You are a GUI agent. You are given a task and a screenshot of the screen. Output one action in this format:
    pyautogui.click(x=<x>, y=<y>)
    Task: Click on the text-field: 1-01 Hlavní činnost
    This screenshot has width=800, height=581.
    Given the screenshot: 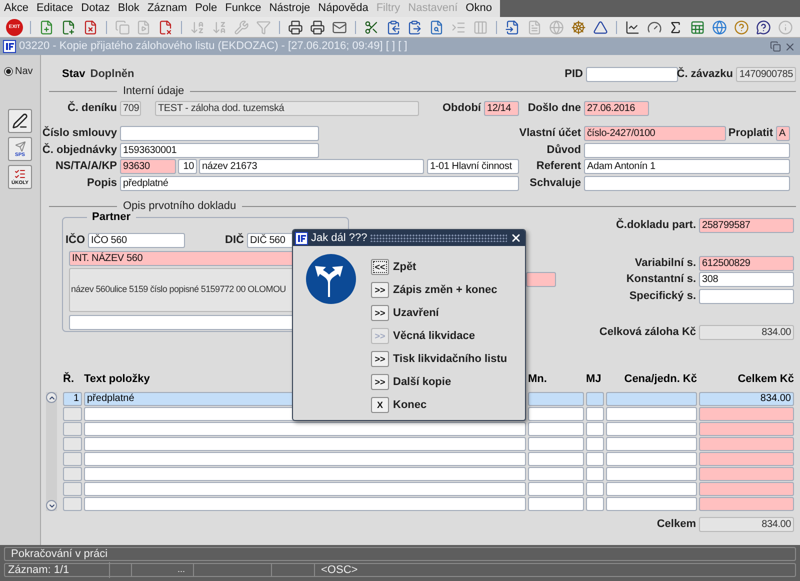 What is the action you would take?
    pyautogui.click(x=473, y=166)
    